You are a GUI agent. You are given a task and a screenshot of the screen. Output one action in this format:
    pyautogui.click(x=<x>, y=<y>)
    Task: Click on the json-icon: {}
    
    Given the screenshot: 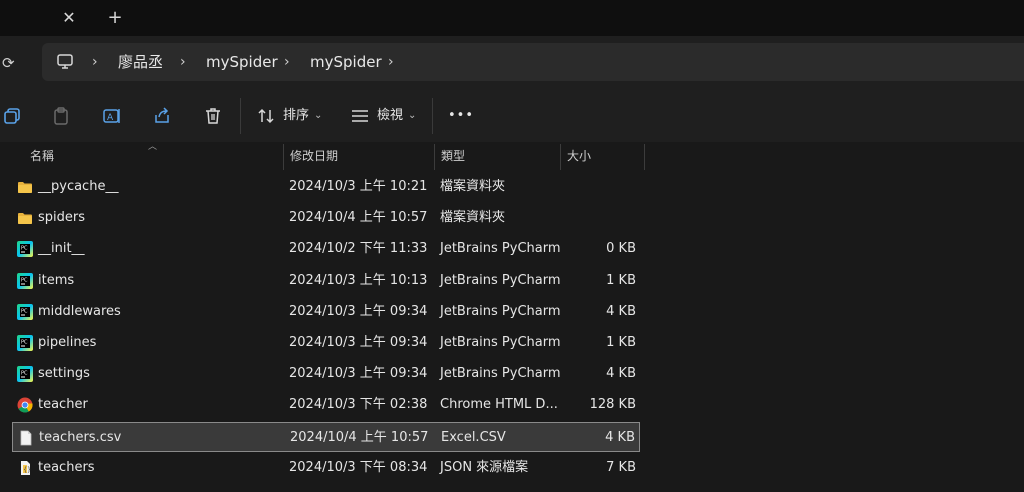 What is the action you would take?
    pyautogui.click(x=25, y=468)
    